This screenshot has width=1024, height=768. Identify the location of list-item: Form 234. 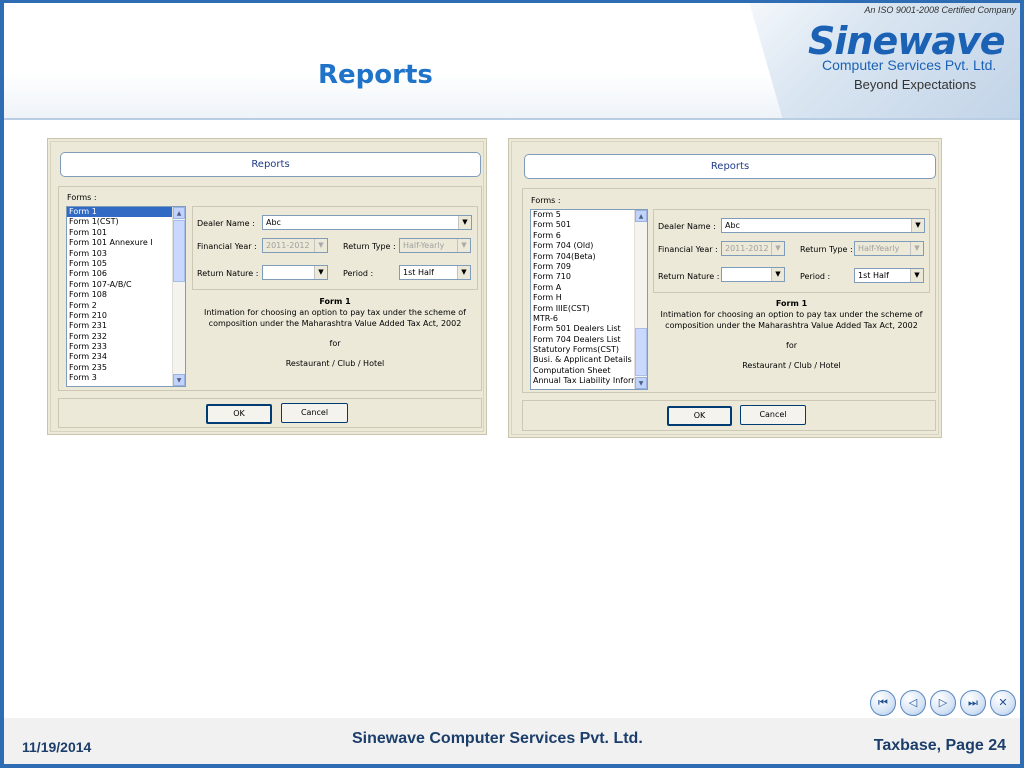
(126, 357).